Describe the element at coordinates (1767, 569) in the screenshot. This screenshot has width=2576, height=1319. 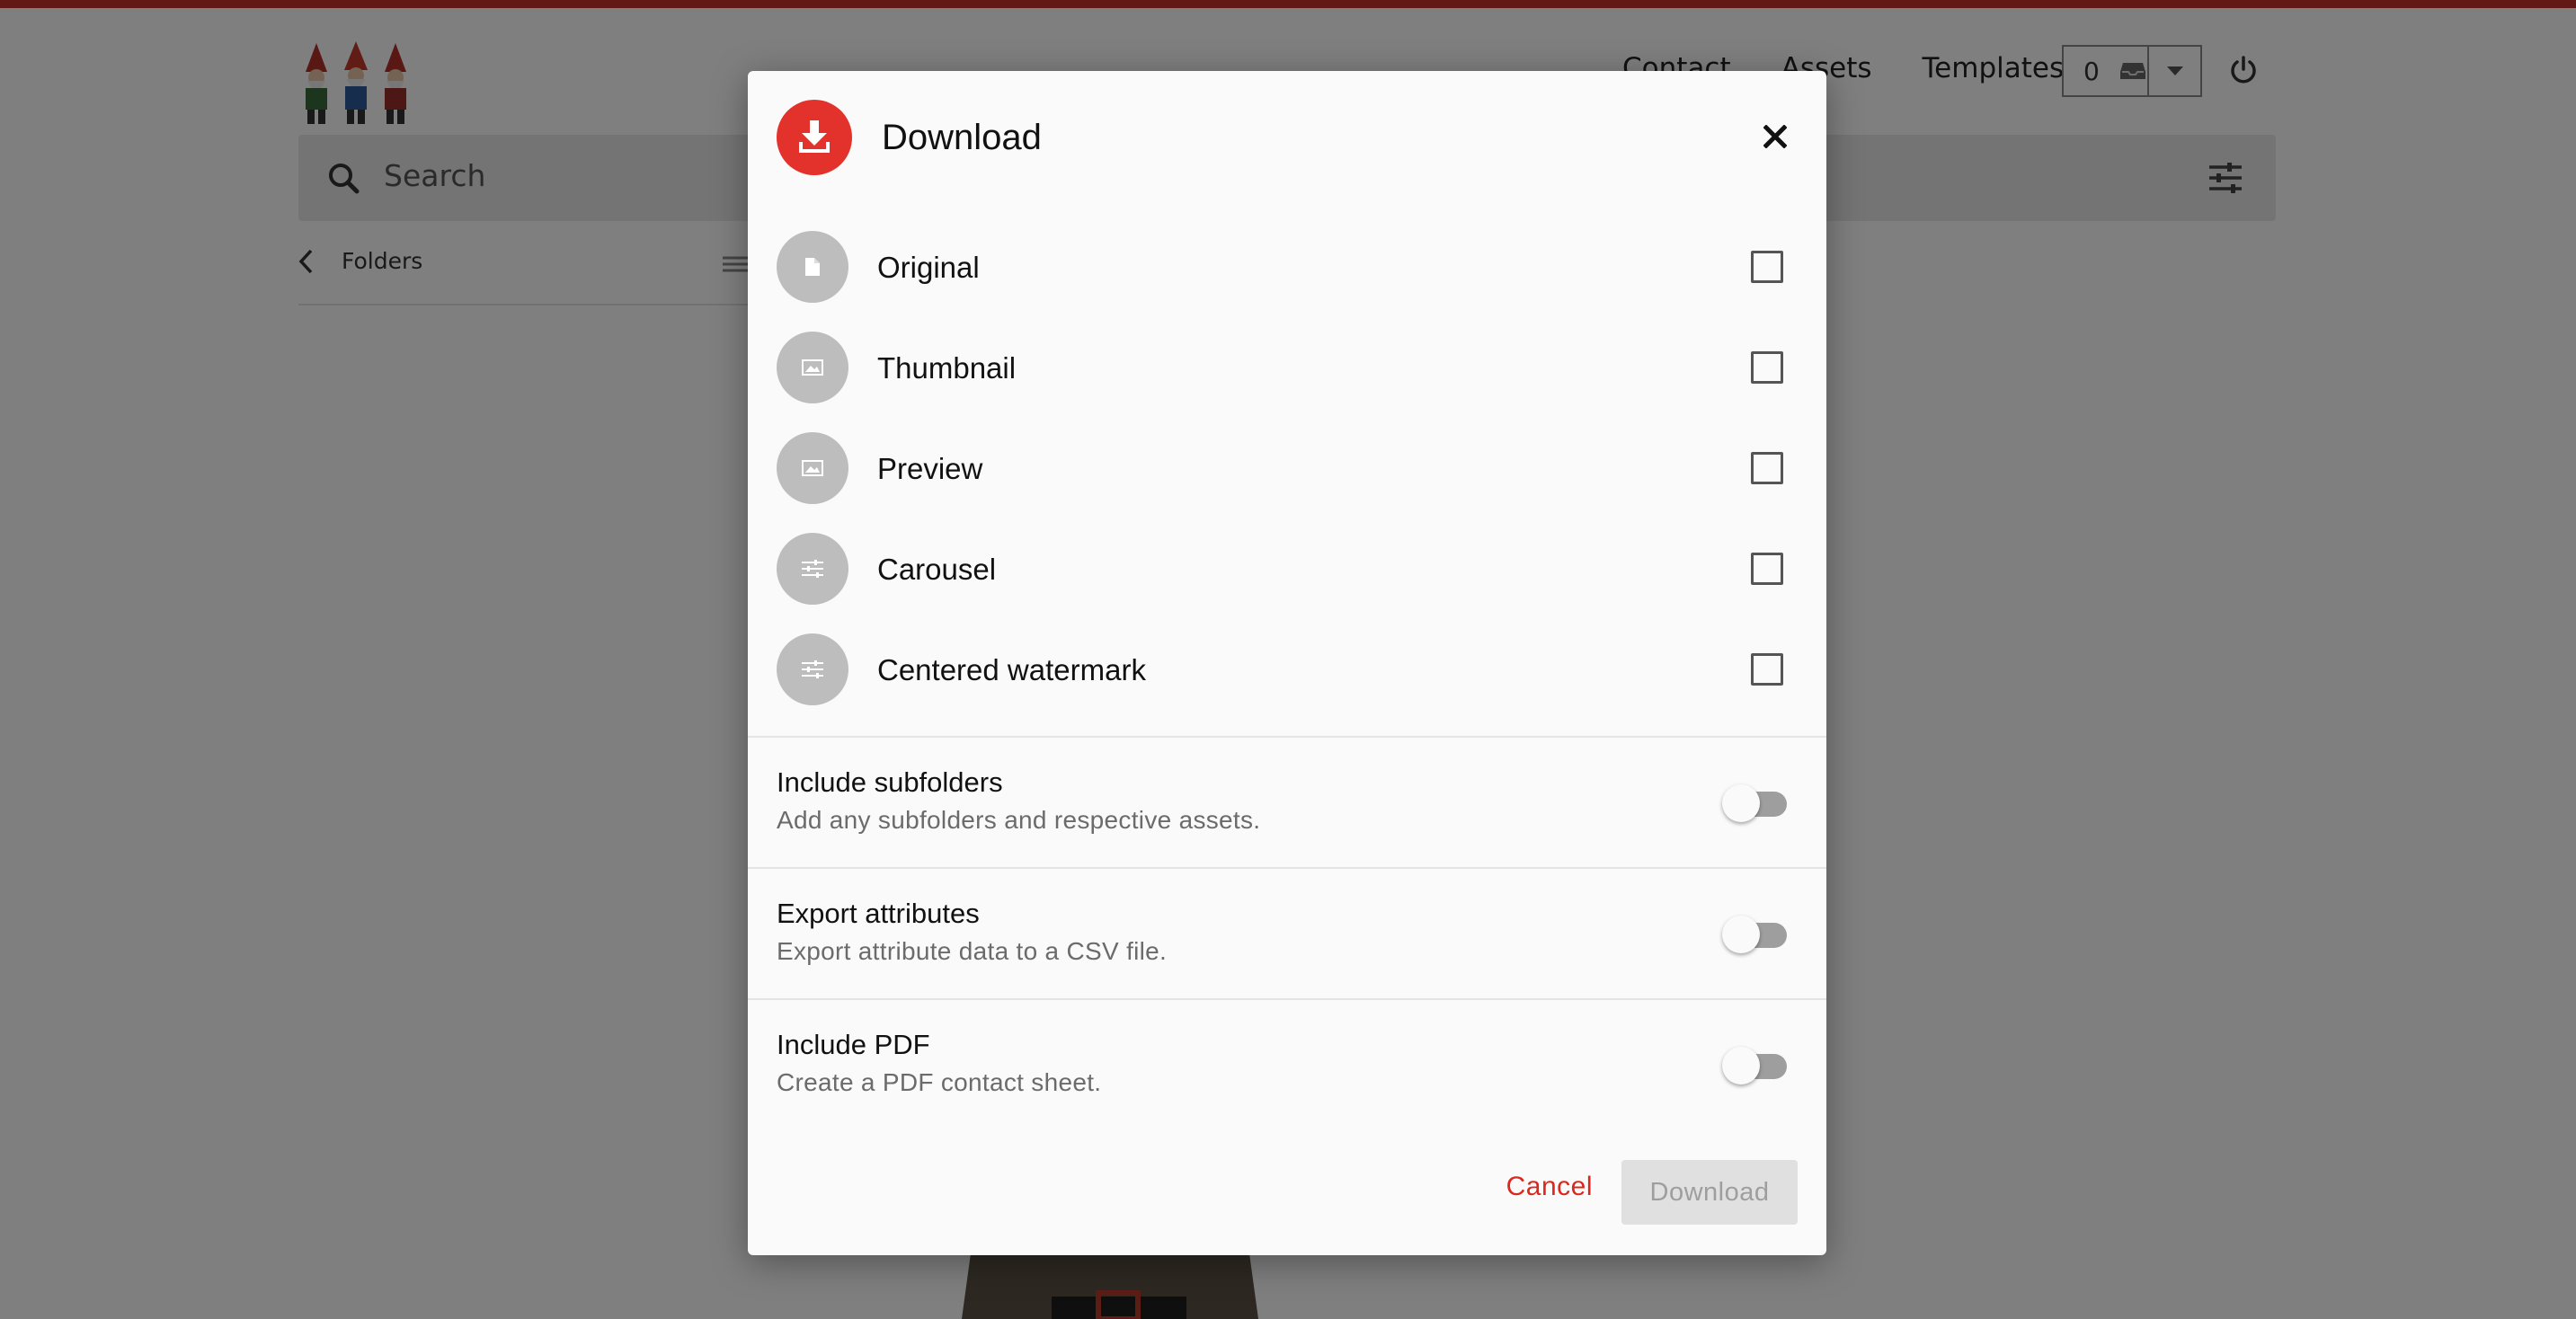
I see `carousel-checkbox` at that location.